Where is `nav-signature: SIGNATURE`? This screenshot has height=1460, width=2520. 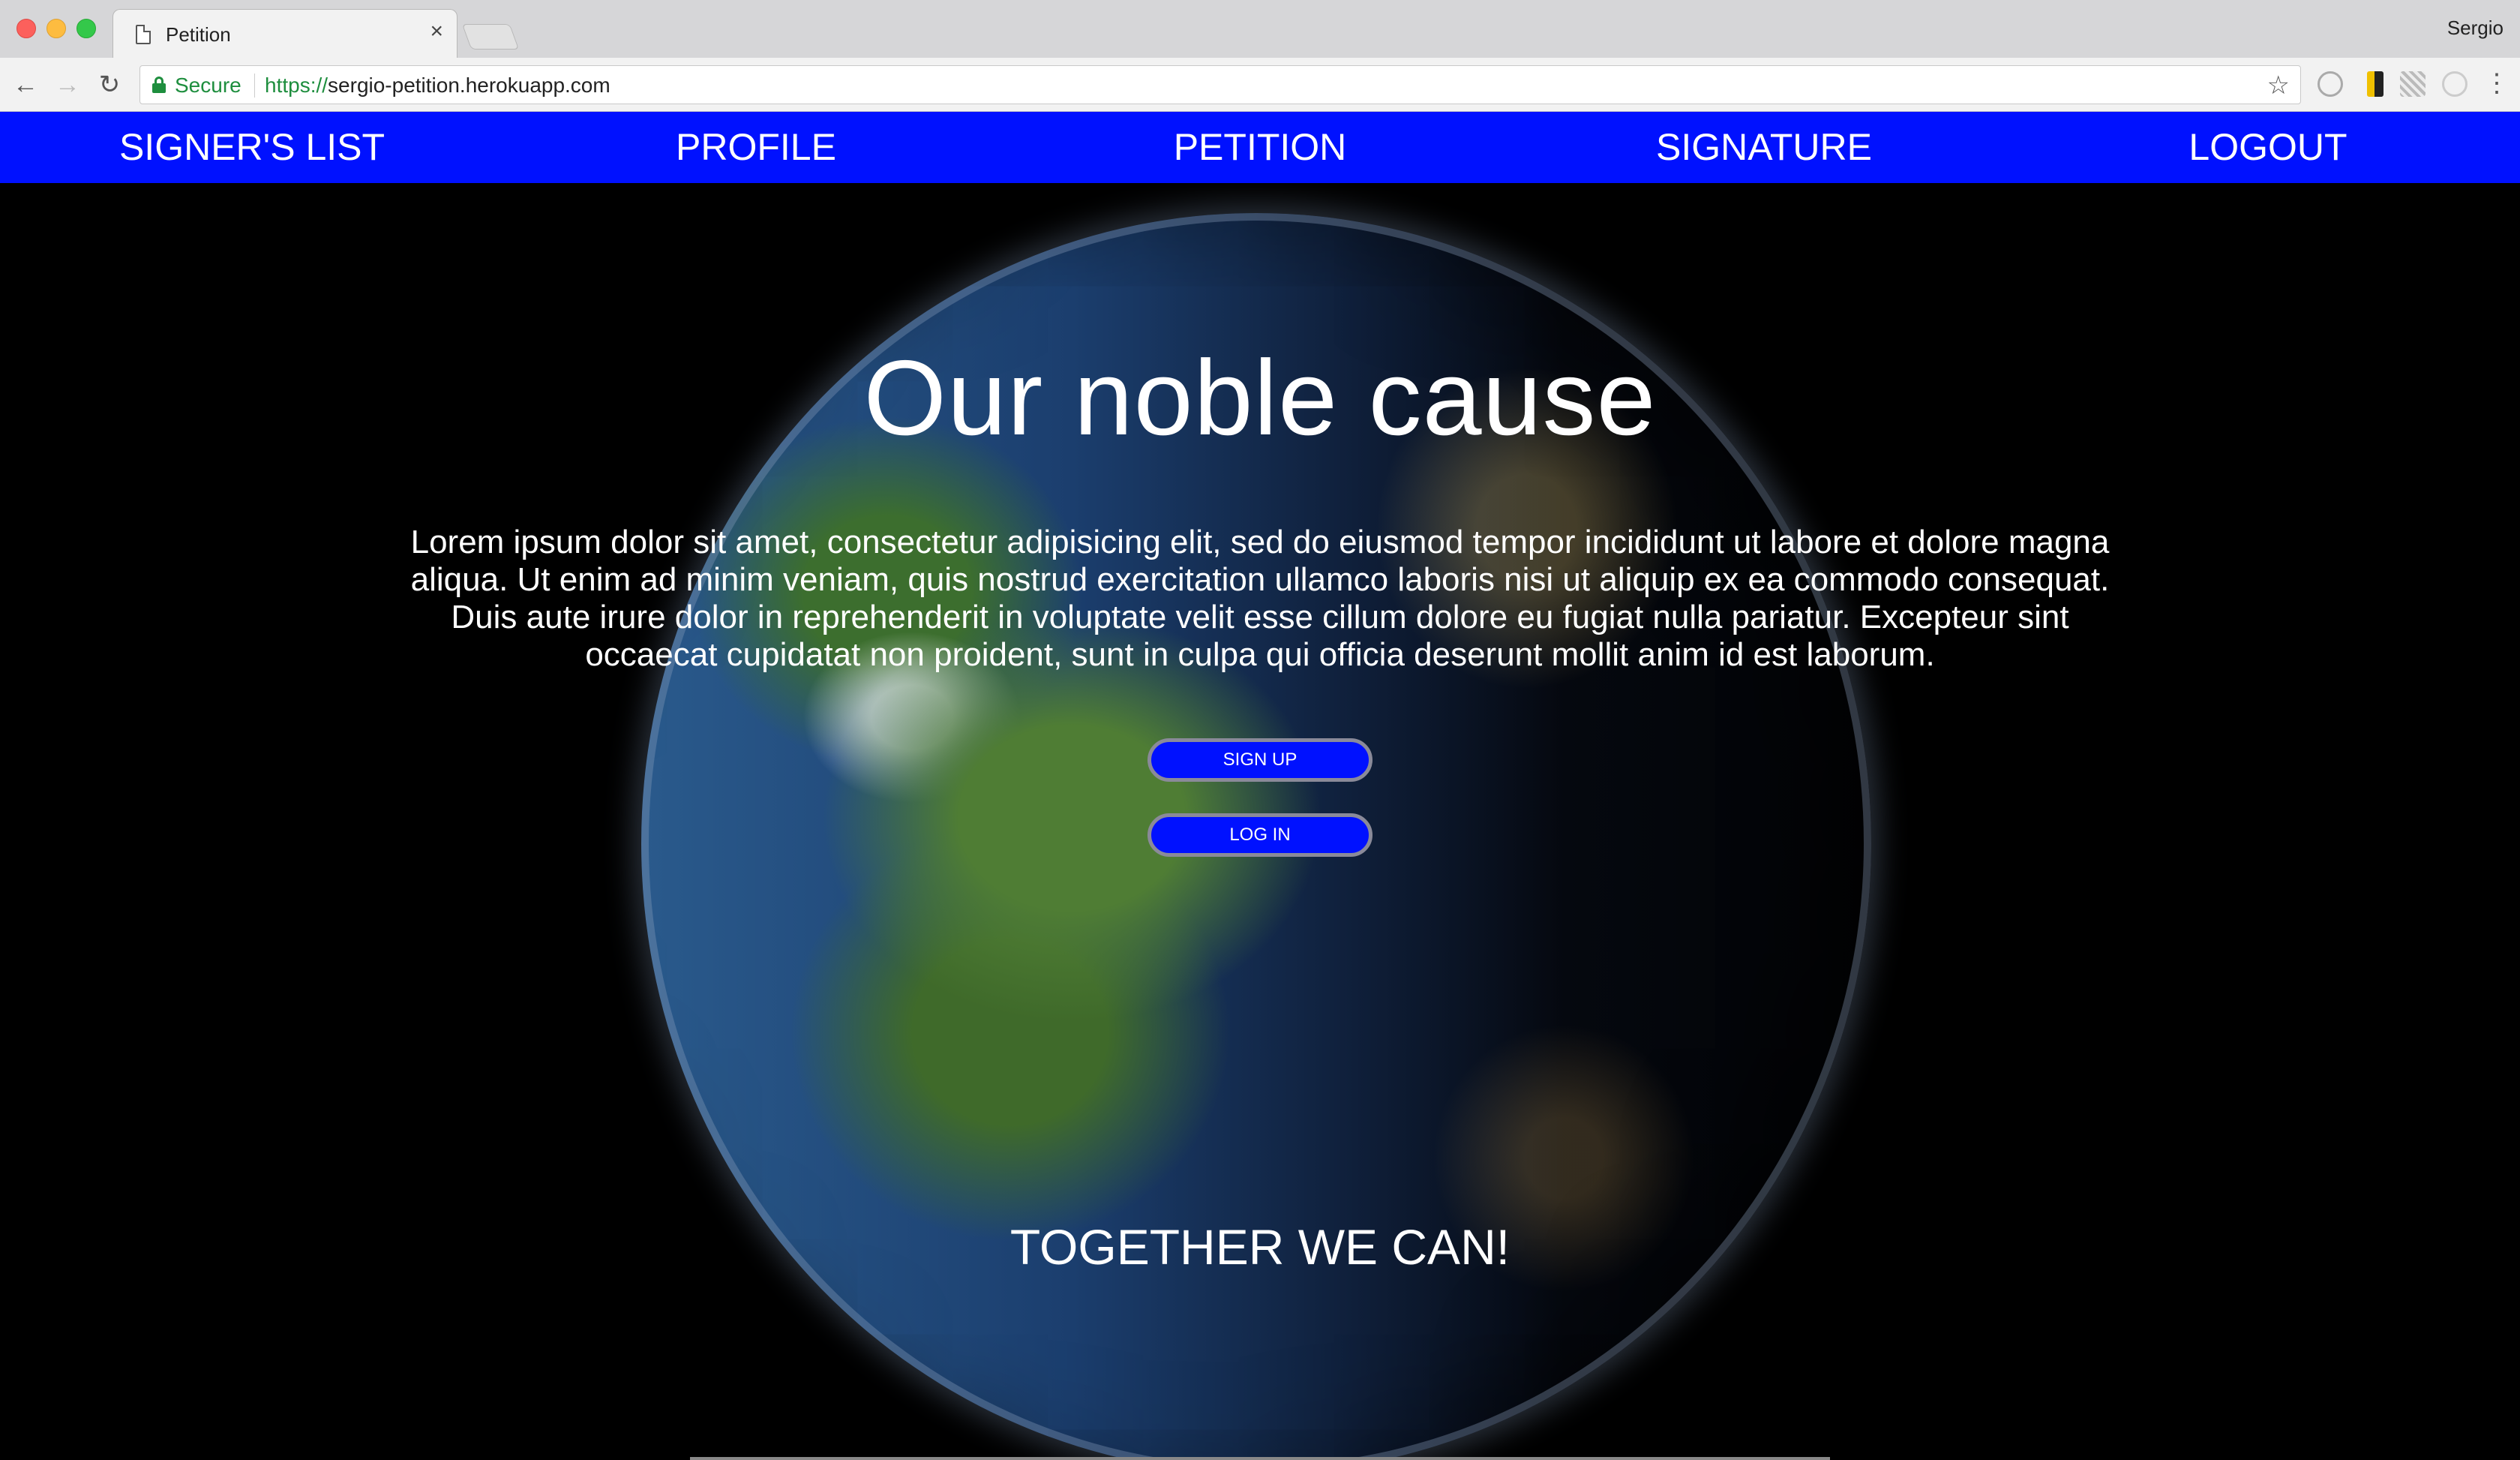
nav-signature: SIGNATURE is located at coordinates (1764, 147).